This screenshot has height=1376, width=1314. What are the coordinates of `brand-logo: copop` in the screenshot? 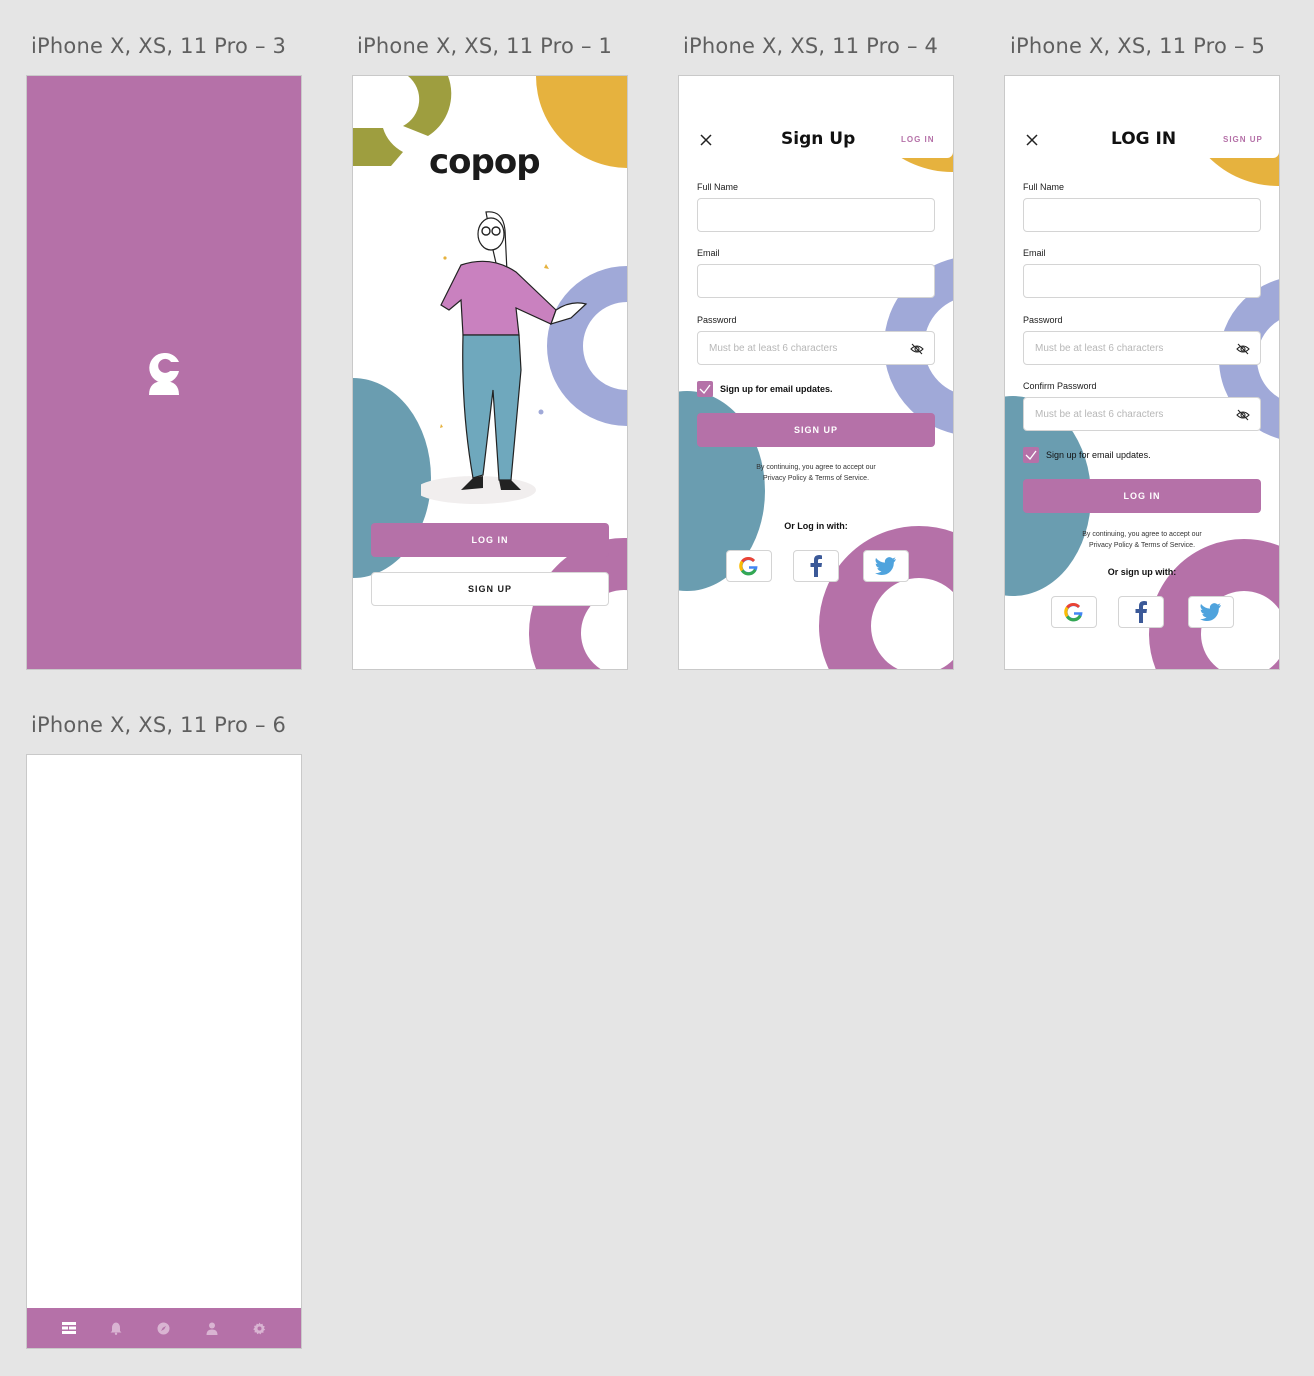 It's located at (485, 162).